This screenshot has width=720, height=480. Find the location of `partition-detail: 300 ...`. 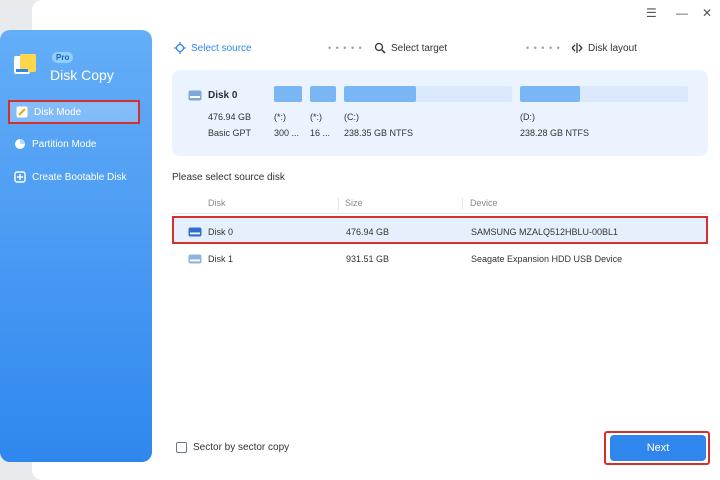

partition-detail: 300 ... is located at coordinates (287, 133).